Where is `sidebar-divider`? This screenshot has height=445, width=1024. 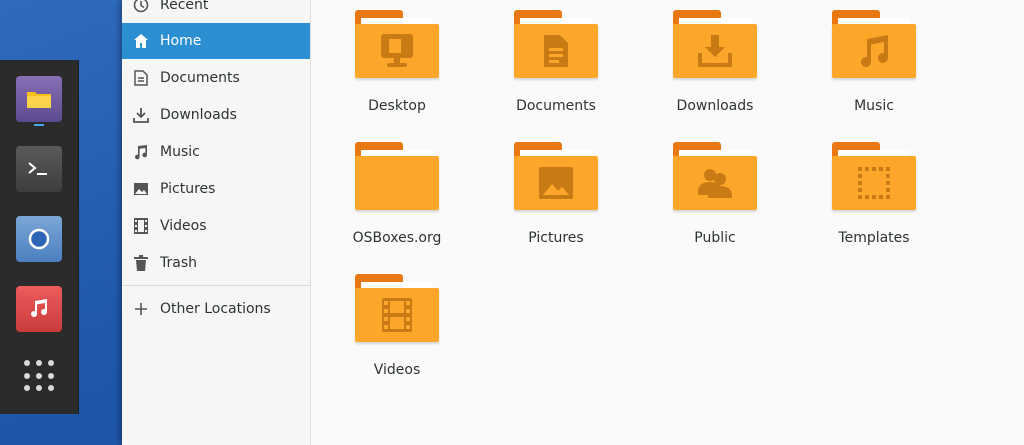
sidebar-divider is located at coordinates (216, 285).